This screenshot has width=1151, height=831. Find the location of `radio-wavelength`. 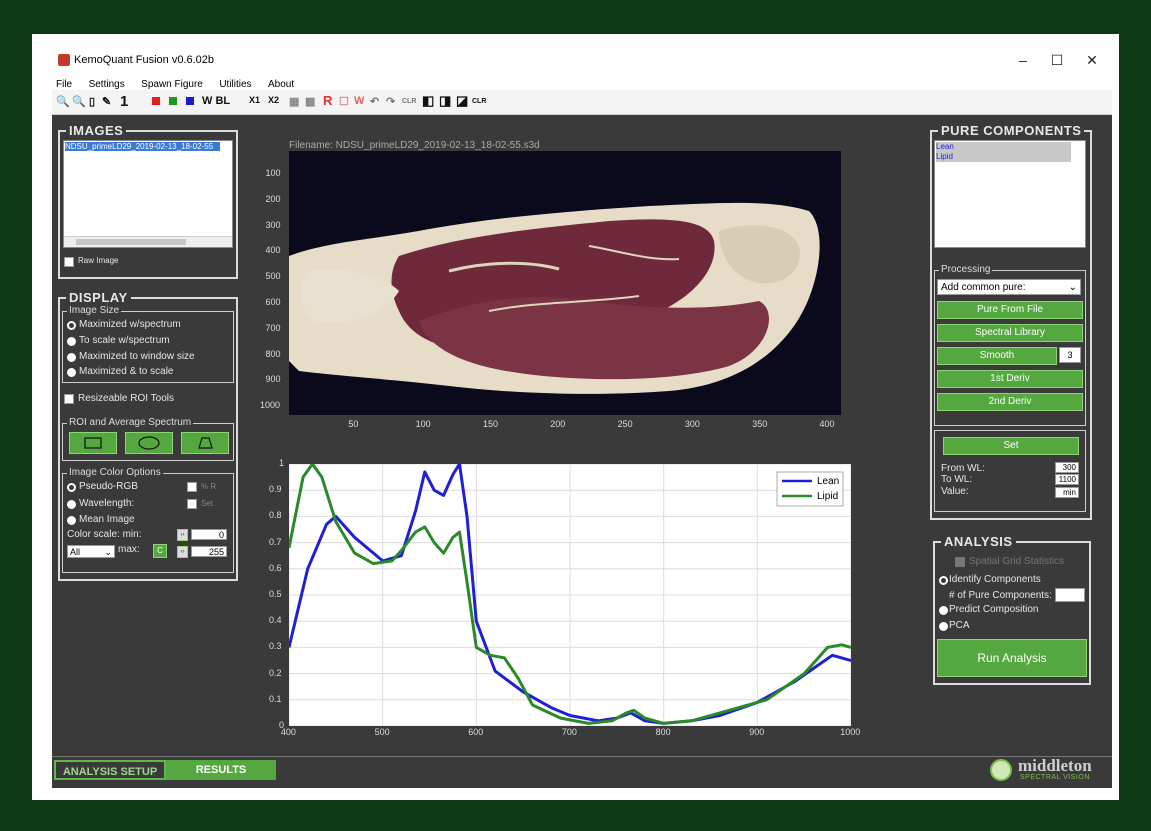

radio-wavelength is located at coordinates (71, 504).